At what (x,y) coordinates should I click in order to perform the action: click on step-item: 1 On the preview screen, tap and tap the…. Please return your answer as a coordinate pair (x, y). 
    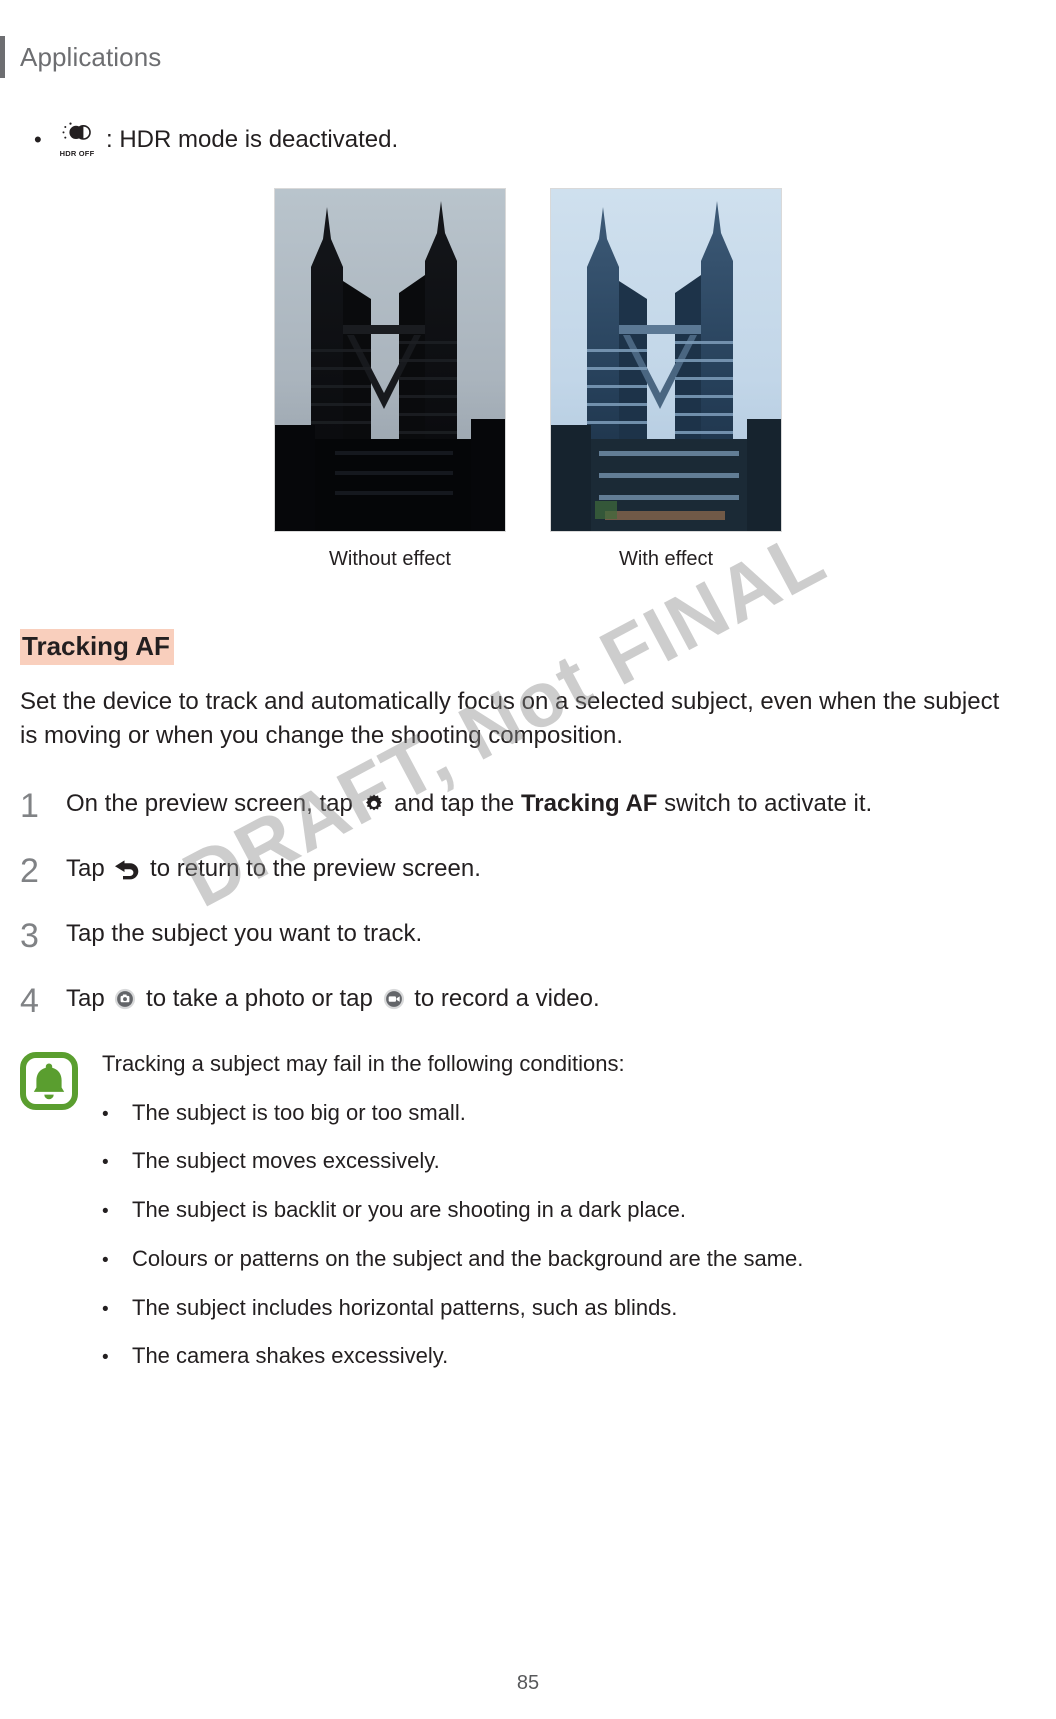
    Looking at the image, I should click on (528, 805).